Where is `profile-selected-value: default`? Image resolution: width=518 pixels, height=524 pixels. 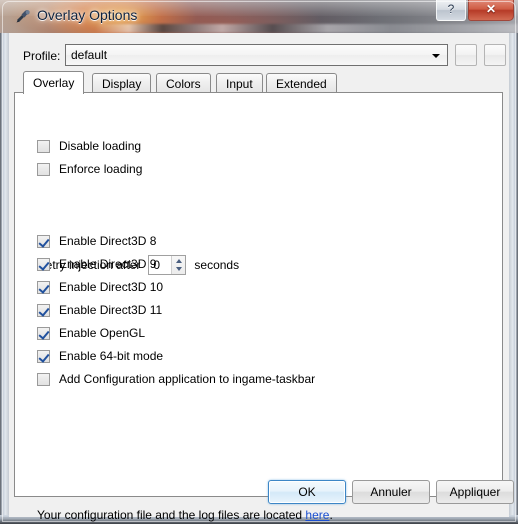
profile-selected-value: default is located at coordinates (89, 55).